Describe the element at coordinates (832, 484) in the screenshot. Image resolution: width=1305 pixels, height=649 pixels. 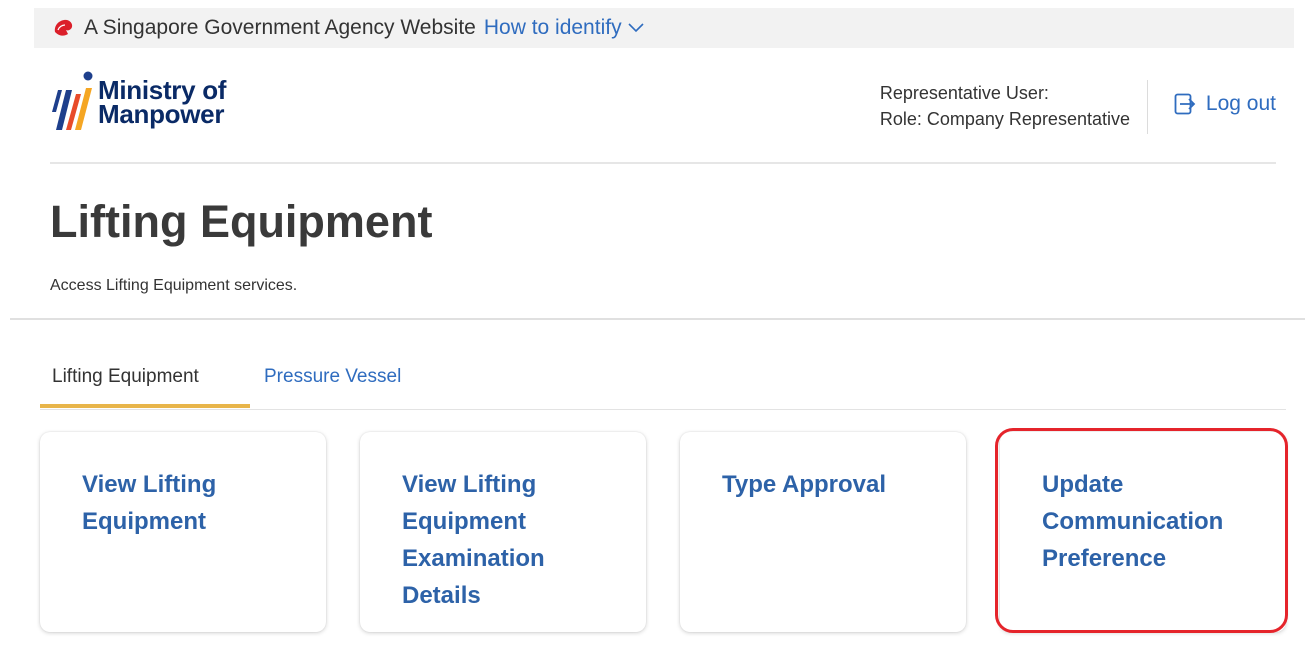
I see `card-title: Type Approval` at that location.